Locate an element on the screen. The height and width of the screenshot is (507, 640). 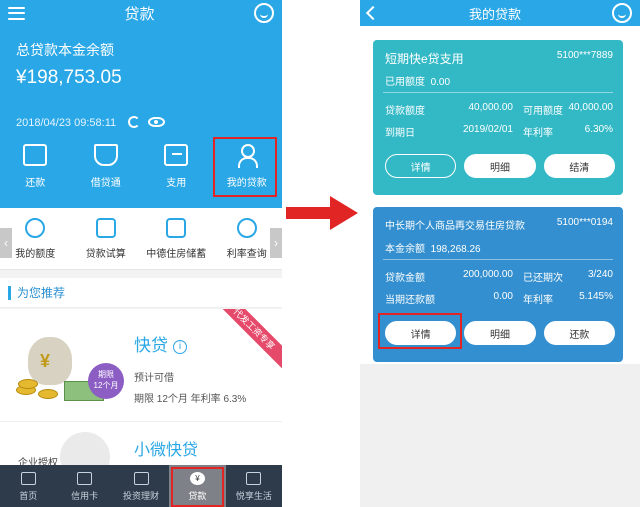
loan-name: 中长期个人商品再交易住房贷款 is located at coordinates (455, 226).